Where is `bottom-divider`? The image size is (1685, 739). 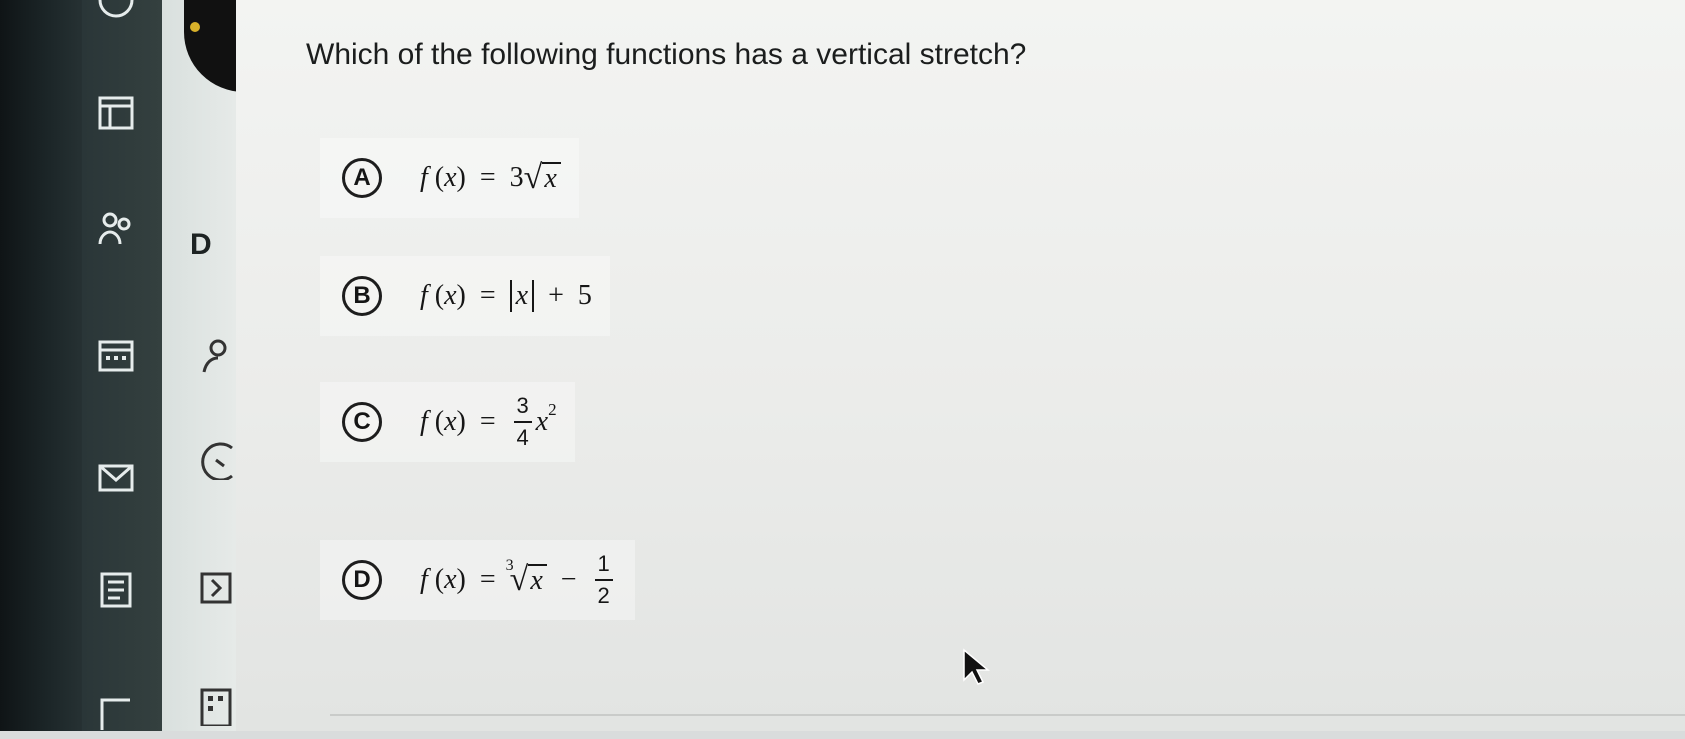
bottom-divider is located at coordinates (1007, 715).